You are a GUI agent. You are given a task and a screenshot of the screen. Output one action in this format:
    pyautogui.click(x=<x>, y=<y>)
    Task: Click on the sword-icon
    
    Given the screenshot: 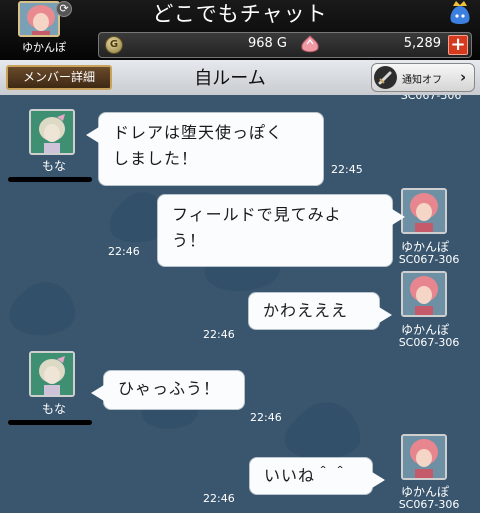 What is the action you would take?
    pyautogui.click(x=385, y=77)
    